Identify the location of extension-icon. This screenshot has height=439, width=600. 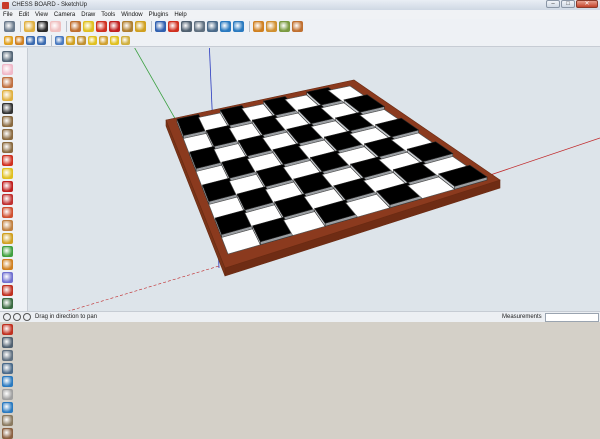
(297, 26).